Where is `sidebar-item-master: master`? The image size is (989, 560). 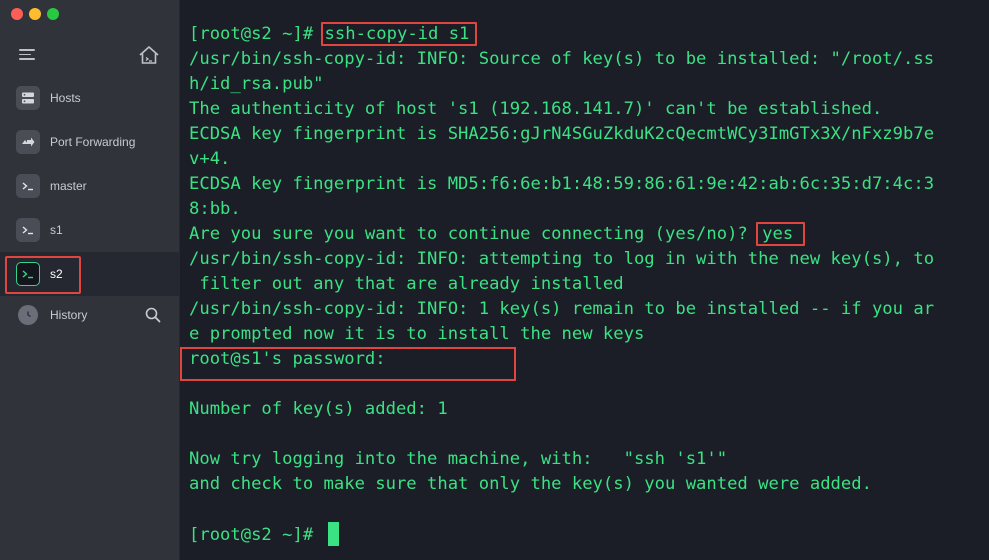
sidebar-item-master: master is located at coordinates (89, 186).